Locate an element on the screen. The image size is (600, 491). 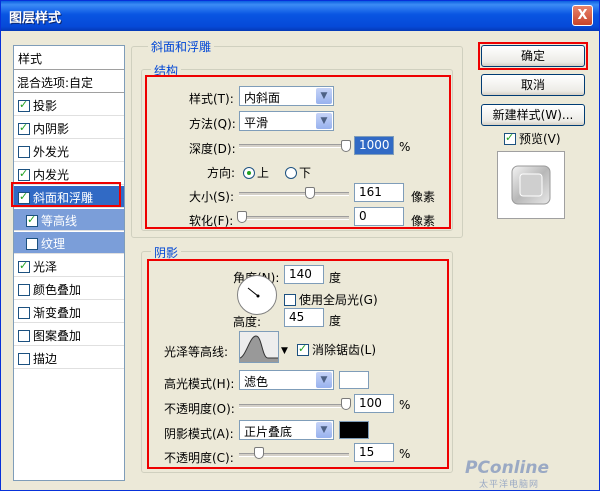
style-label: 等高线 is located at coordinates (59, 221).